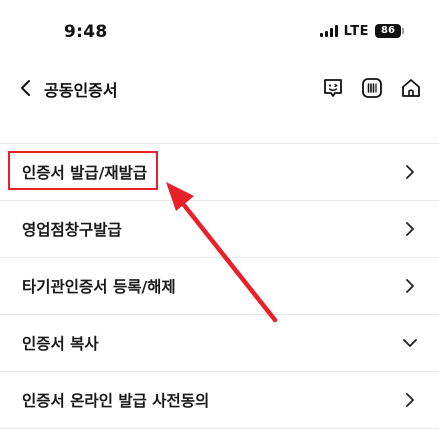 This screenshot has width=439, height=429. I want to click on menu-item-label: 타기관인증서 등록/해제, so click(99, 287).